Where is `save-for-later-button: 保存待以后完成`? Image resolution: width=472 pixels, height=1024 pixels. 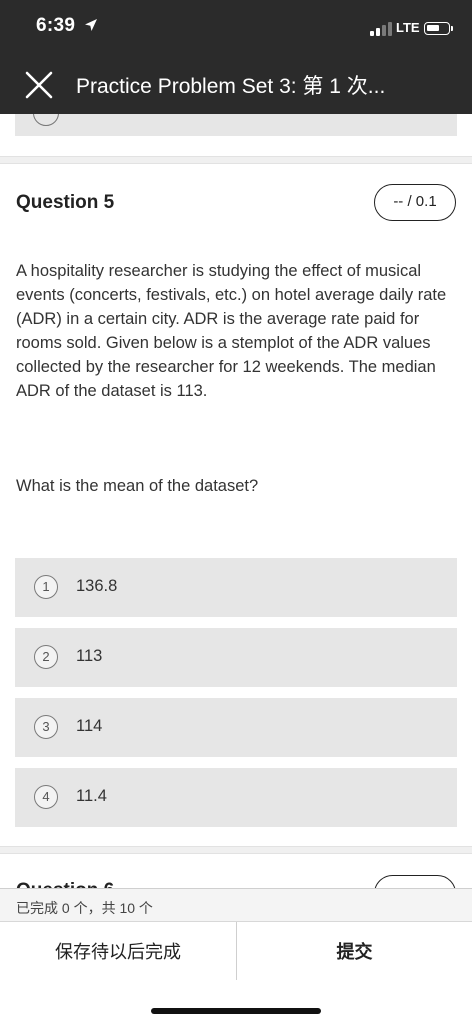
save-for-later-button: 保存待以后完成 is located at coordinates (118, 952).